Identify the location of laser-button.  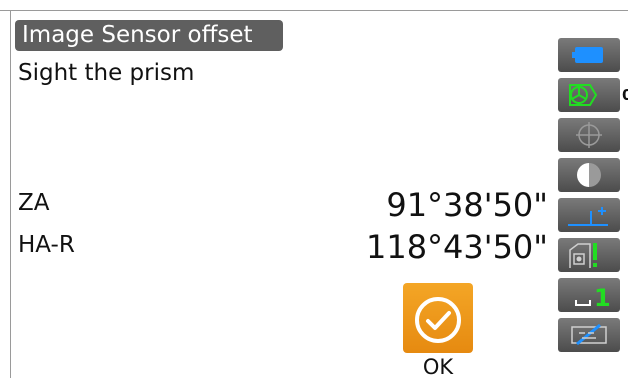
(589, 215).